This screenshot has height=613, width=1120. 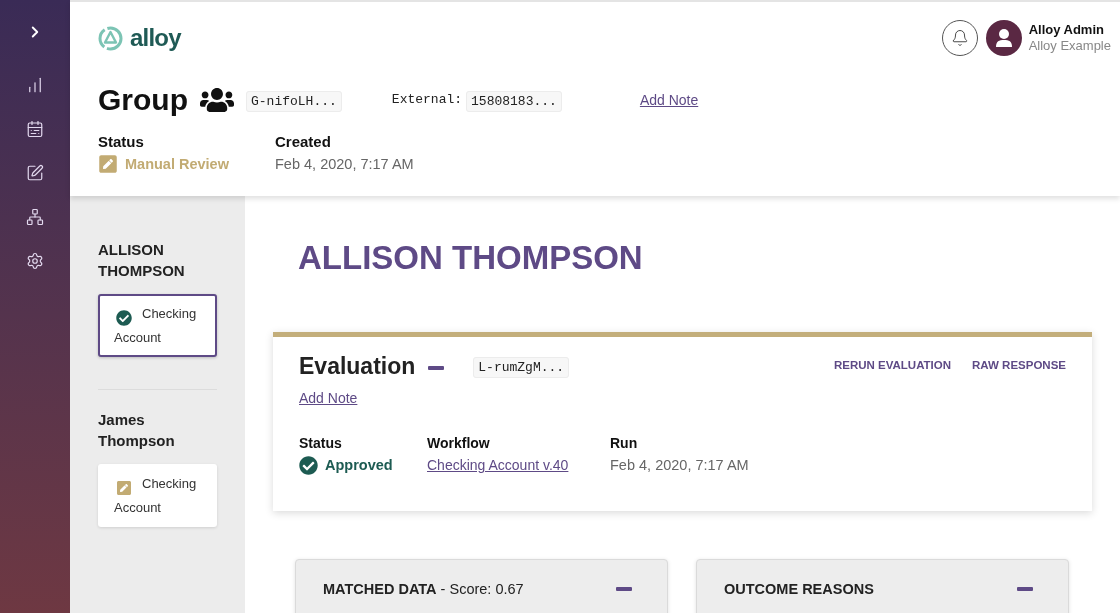 What do you see at coordinates (459, 443) in the screenshot?
I see `field-label: Workflow` at bounding box center [459, 443].